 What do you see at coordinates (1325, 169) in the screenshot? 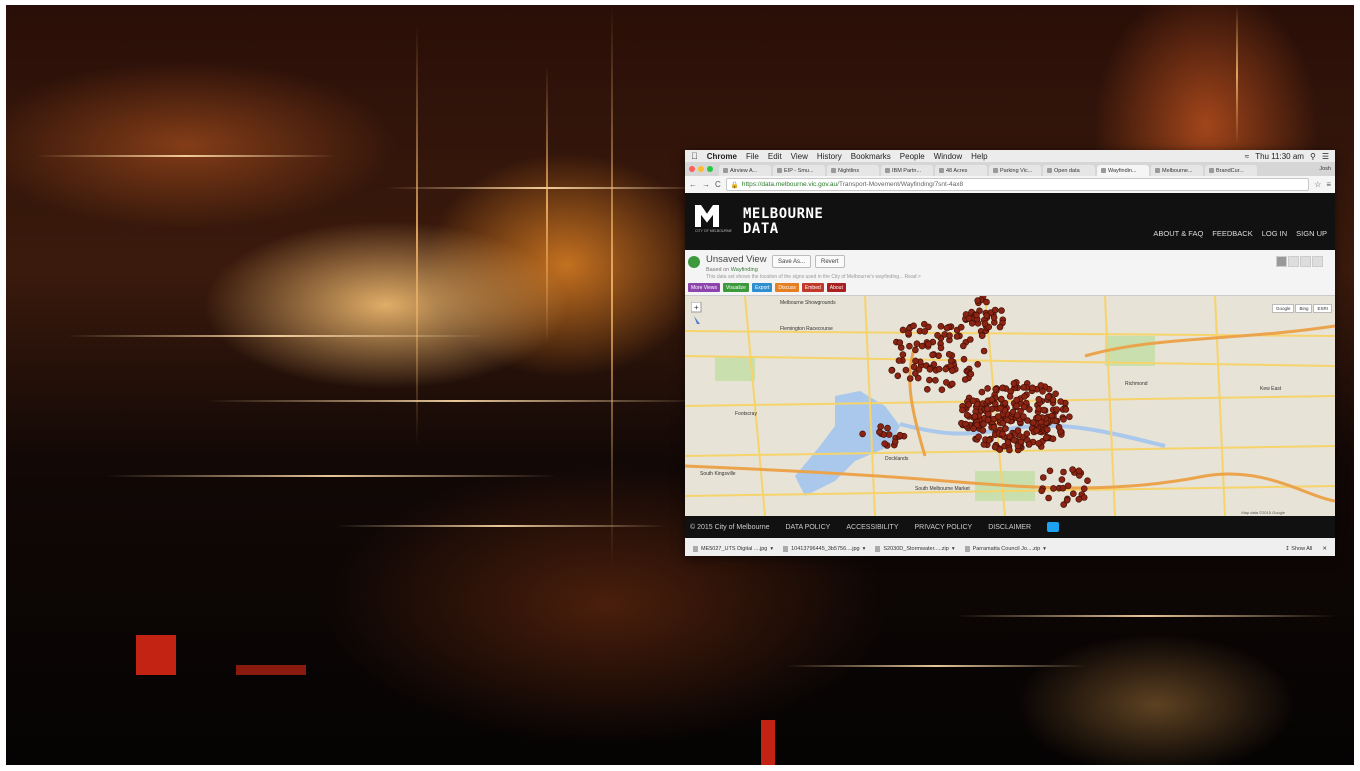
I see `profile-name: Josh` at bounding box center [1325, 169].